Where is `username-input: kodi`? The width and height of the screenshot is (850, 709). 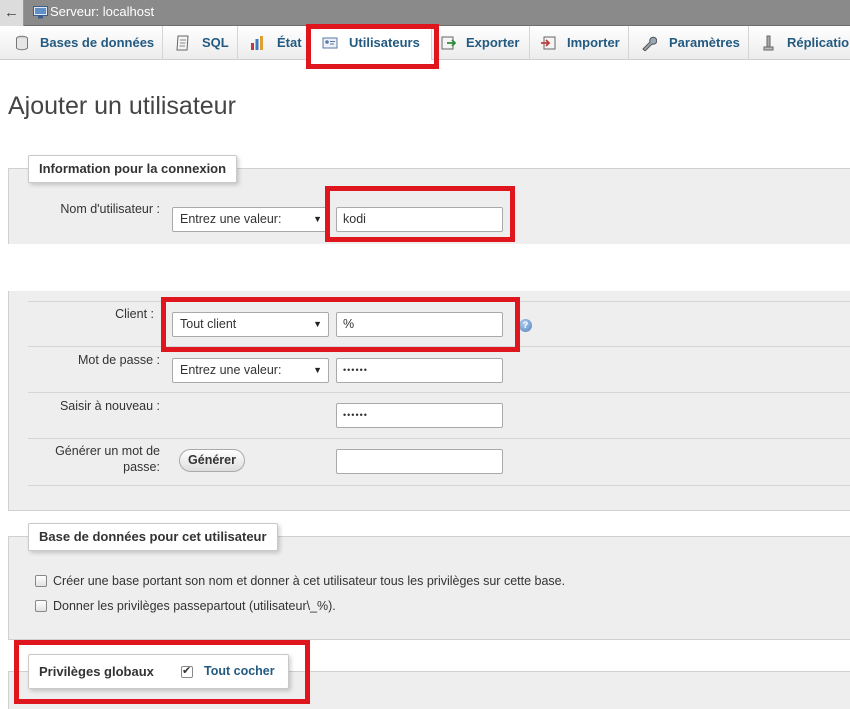
username-input: kodi is located at coordinates (419, 219).